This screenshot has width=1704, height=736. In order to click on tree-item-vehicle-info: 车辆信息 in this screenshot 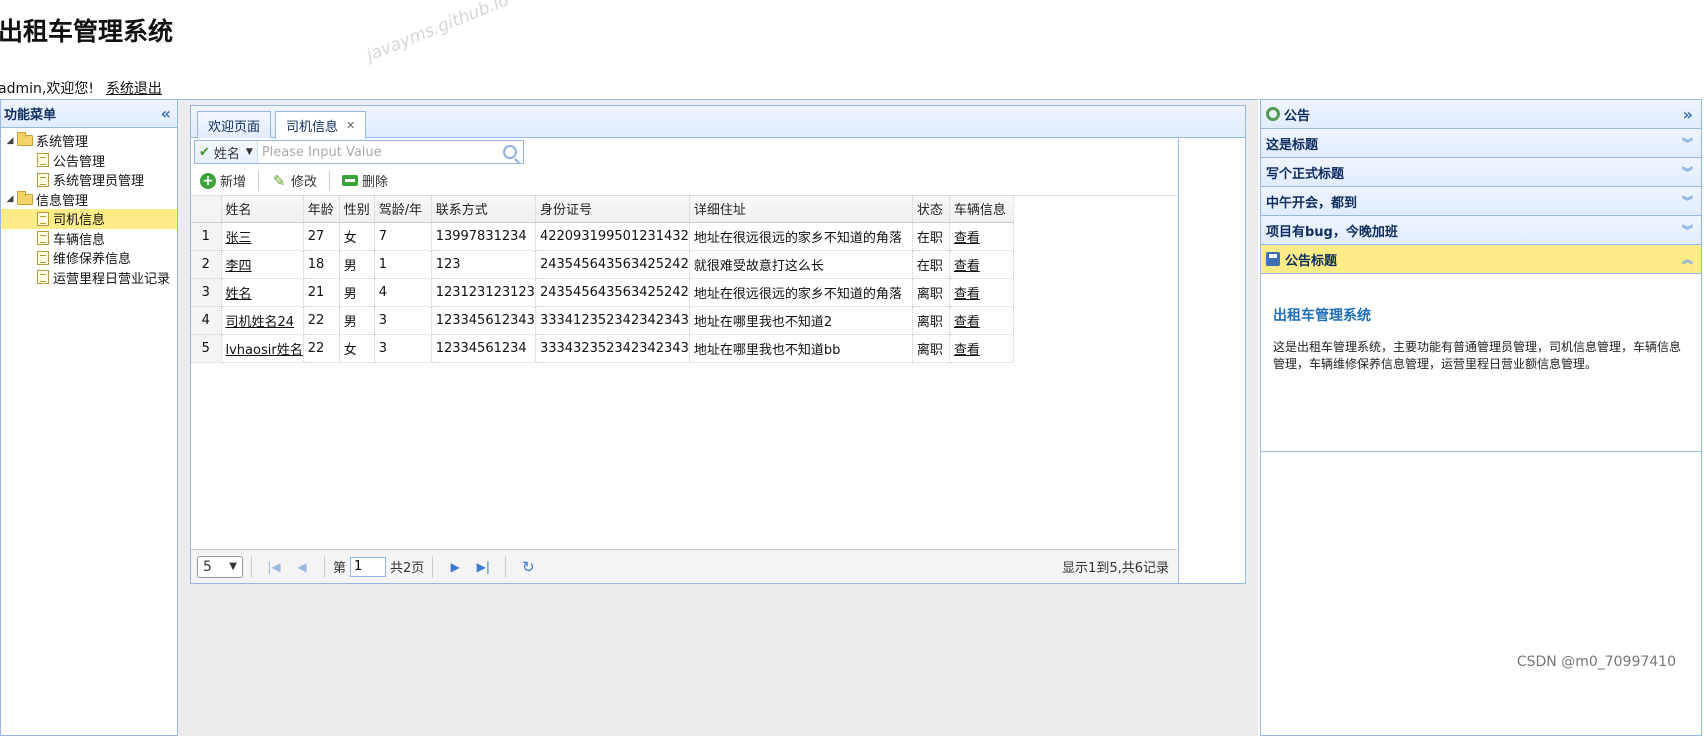, I will do `click(89, 239)`.